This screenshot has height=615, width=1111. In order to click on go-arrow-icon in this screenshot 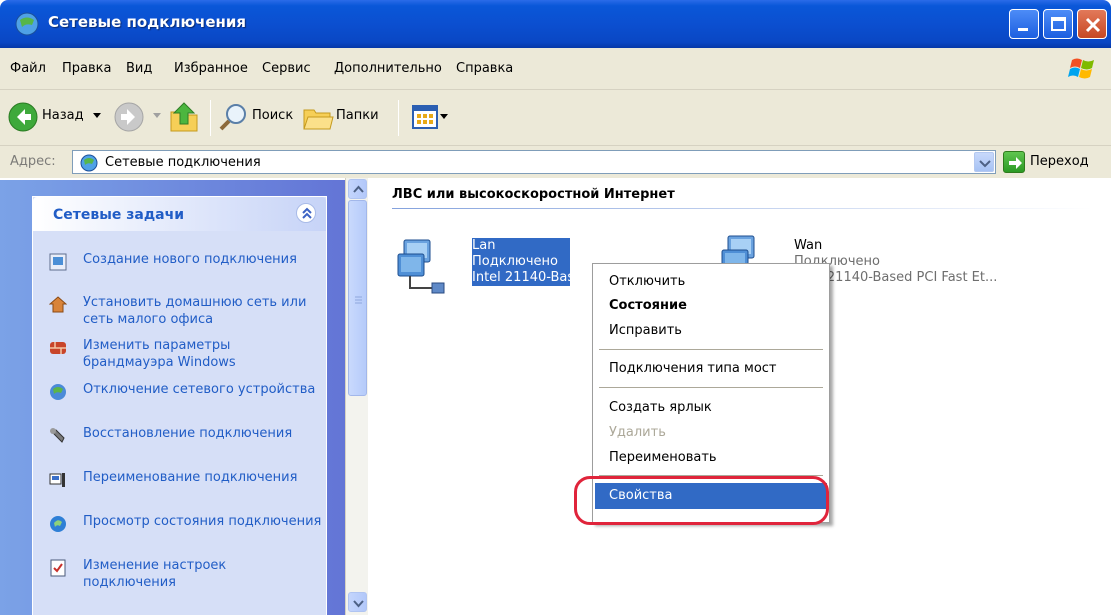, I will do `click(1015, 163)`.